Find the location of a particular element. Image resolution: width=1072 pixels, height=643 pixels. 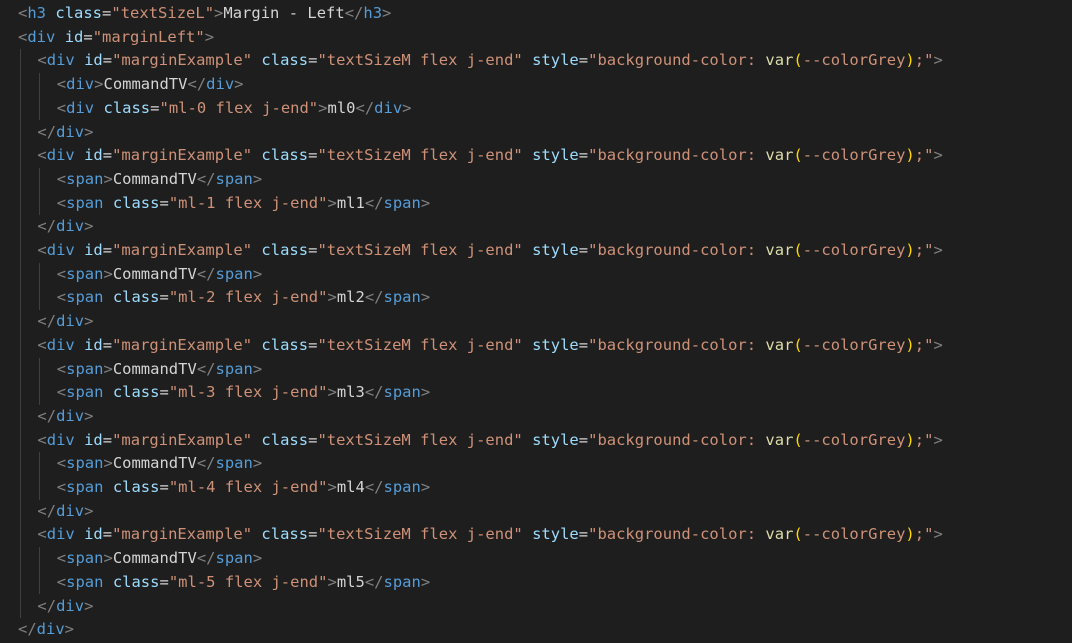

code-line: <span class="ml-4 flex j-end">ml4</span> is located at coordinates (224, 488).